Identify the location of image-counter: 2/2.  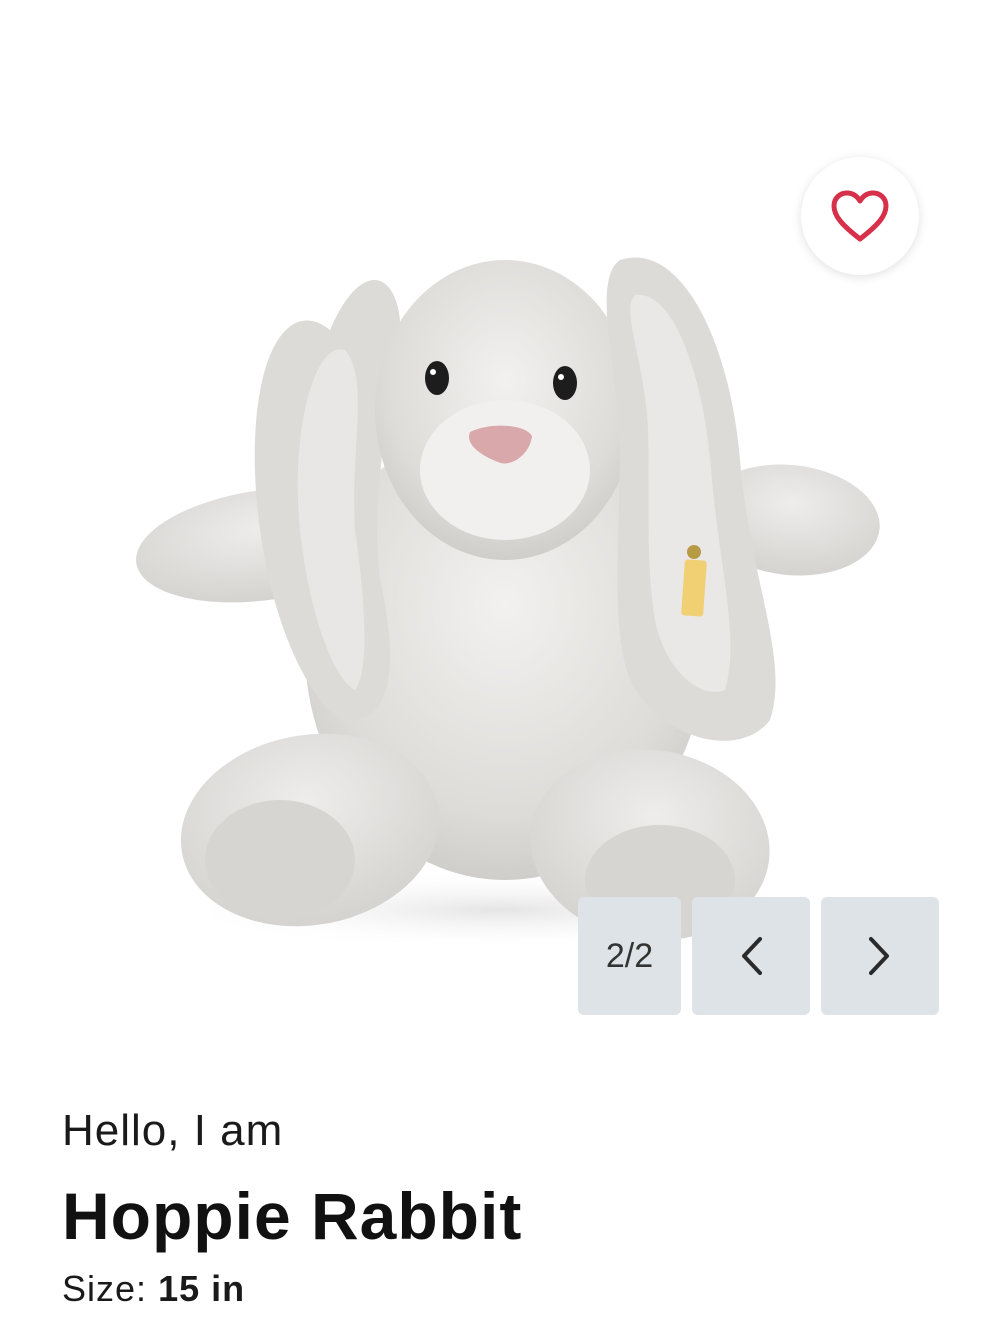
(629, 956).